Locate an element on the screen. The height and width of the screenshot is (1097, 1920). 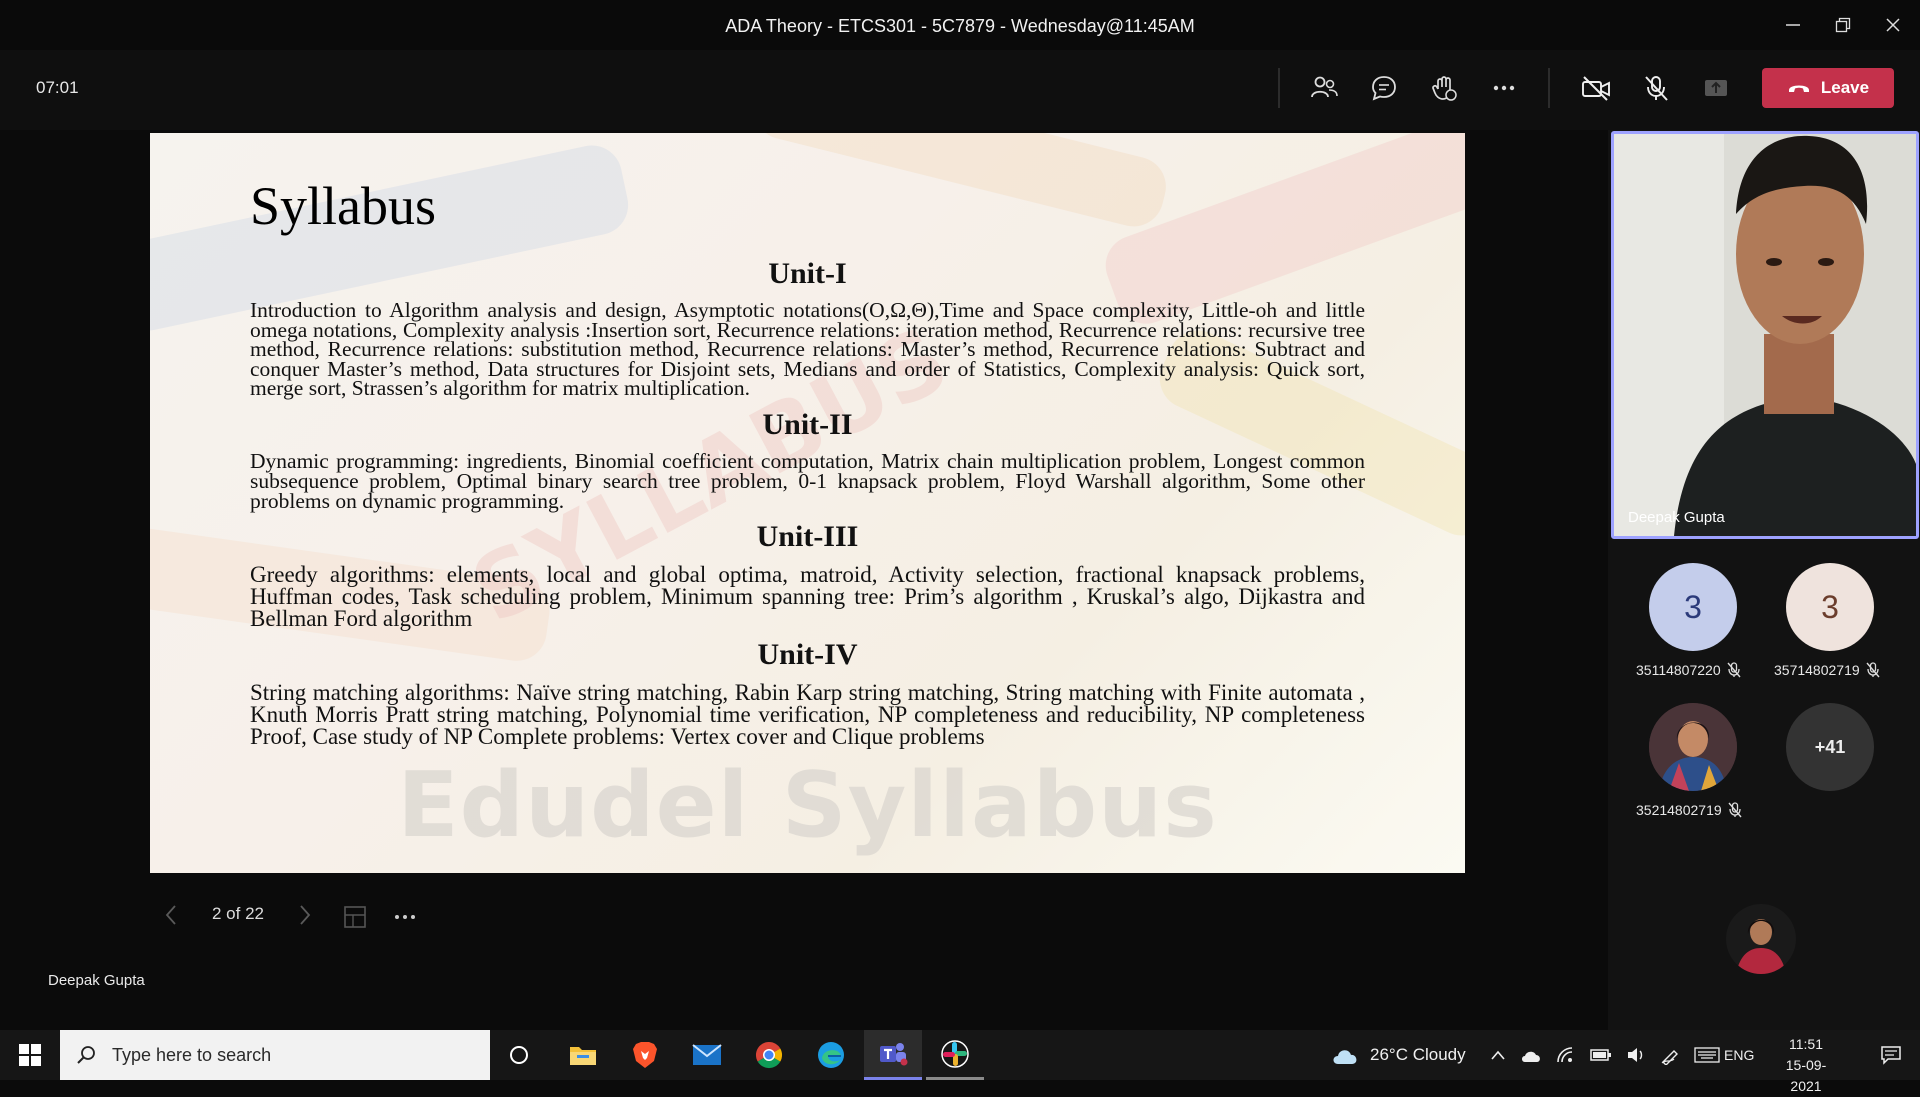
slack-icon is located at coordinates (955, 1053).